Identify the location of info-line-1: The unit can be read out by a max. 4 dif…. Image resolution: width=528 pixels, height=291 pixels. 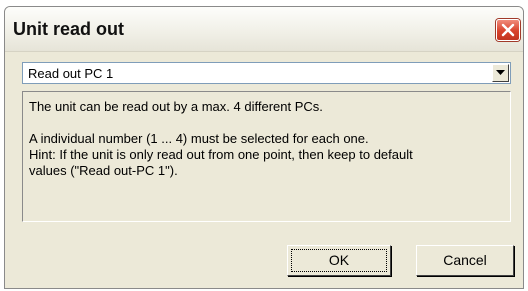
(176, 106).